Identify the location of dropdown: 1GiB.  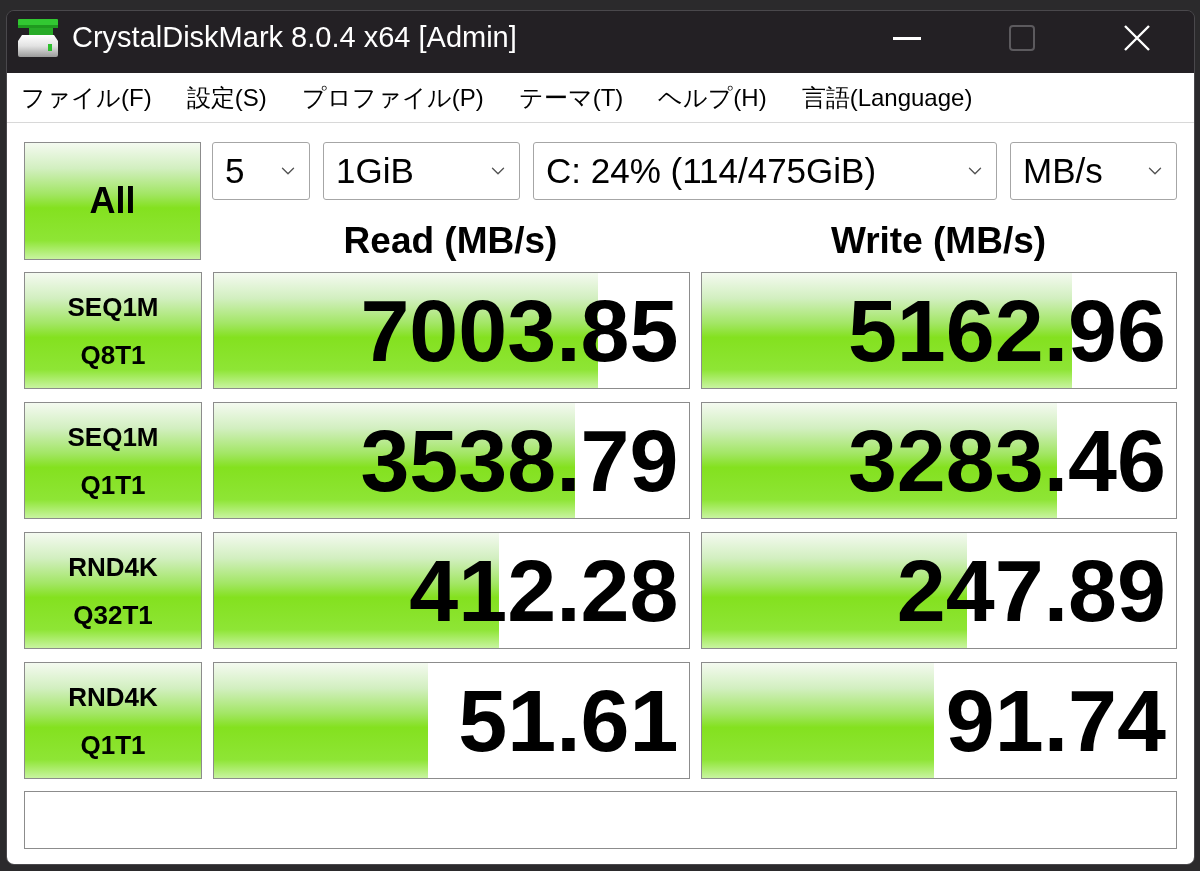
(421, 171).